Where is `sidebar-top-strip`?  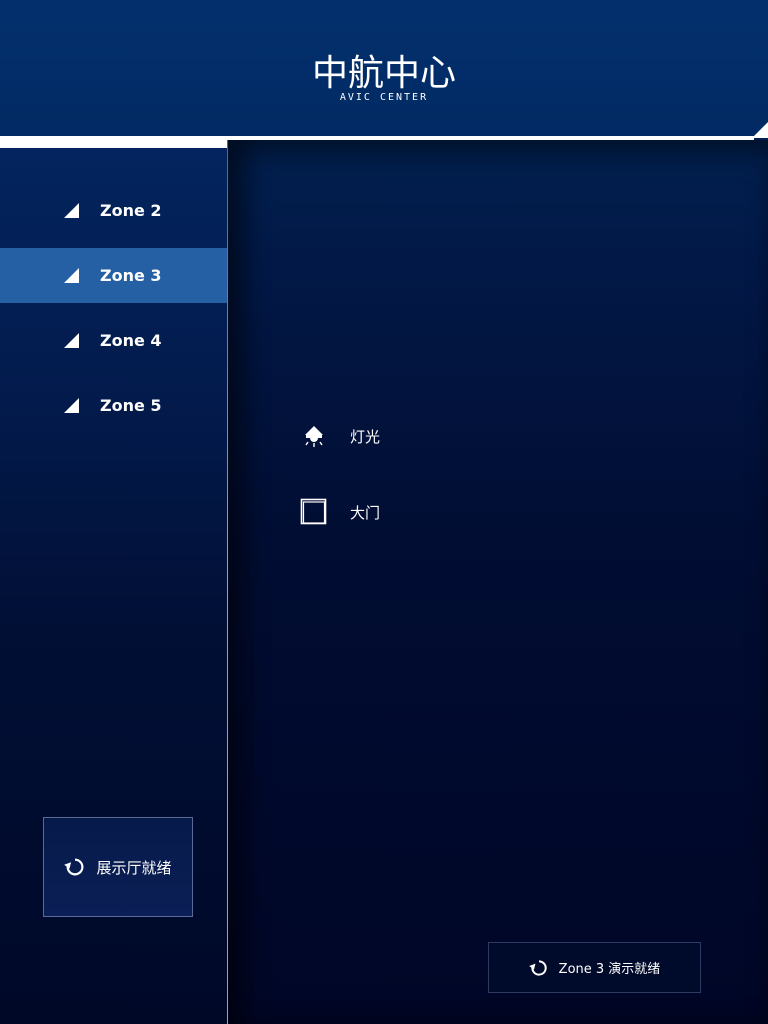
sidebar-top-strip is located at coordinates (113, 144).